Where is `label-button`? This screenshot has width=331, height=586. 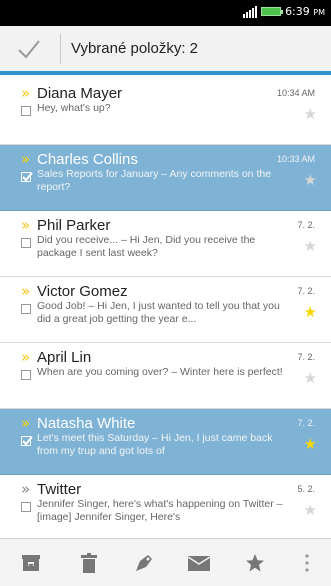 label-button is located at coordinates (144, 563).